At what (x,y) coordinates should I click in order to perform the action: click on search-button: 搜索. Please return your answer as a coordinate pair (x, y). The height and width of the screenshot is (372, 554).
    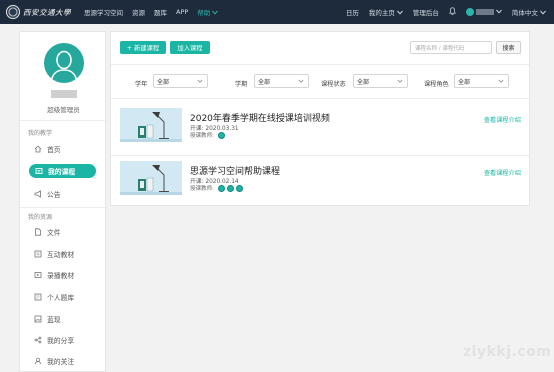
    Looking at the image, I should click on (508, 47).